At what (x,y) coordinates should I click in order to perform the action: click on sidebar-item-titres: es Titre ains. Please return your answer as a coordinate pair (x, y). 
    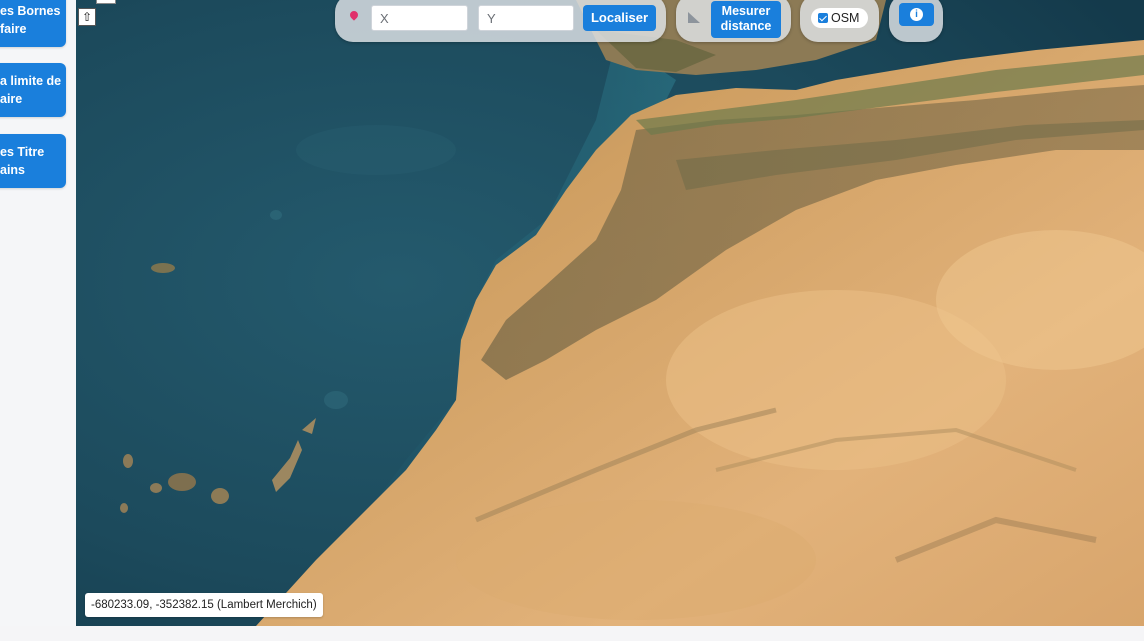
    Looking at the image, I should click on (33, 161).